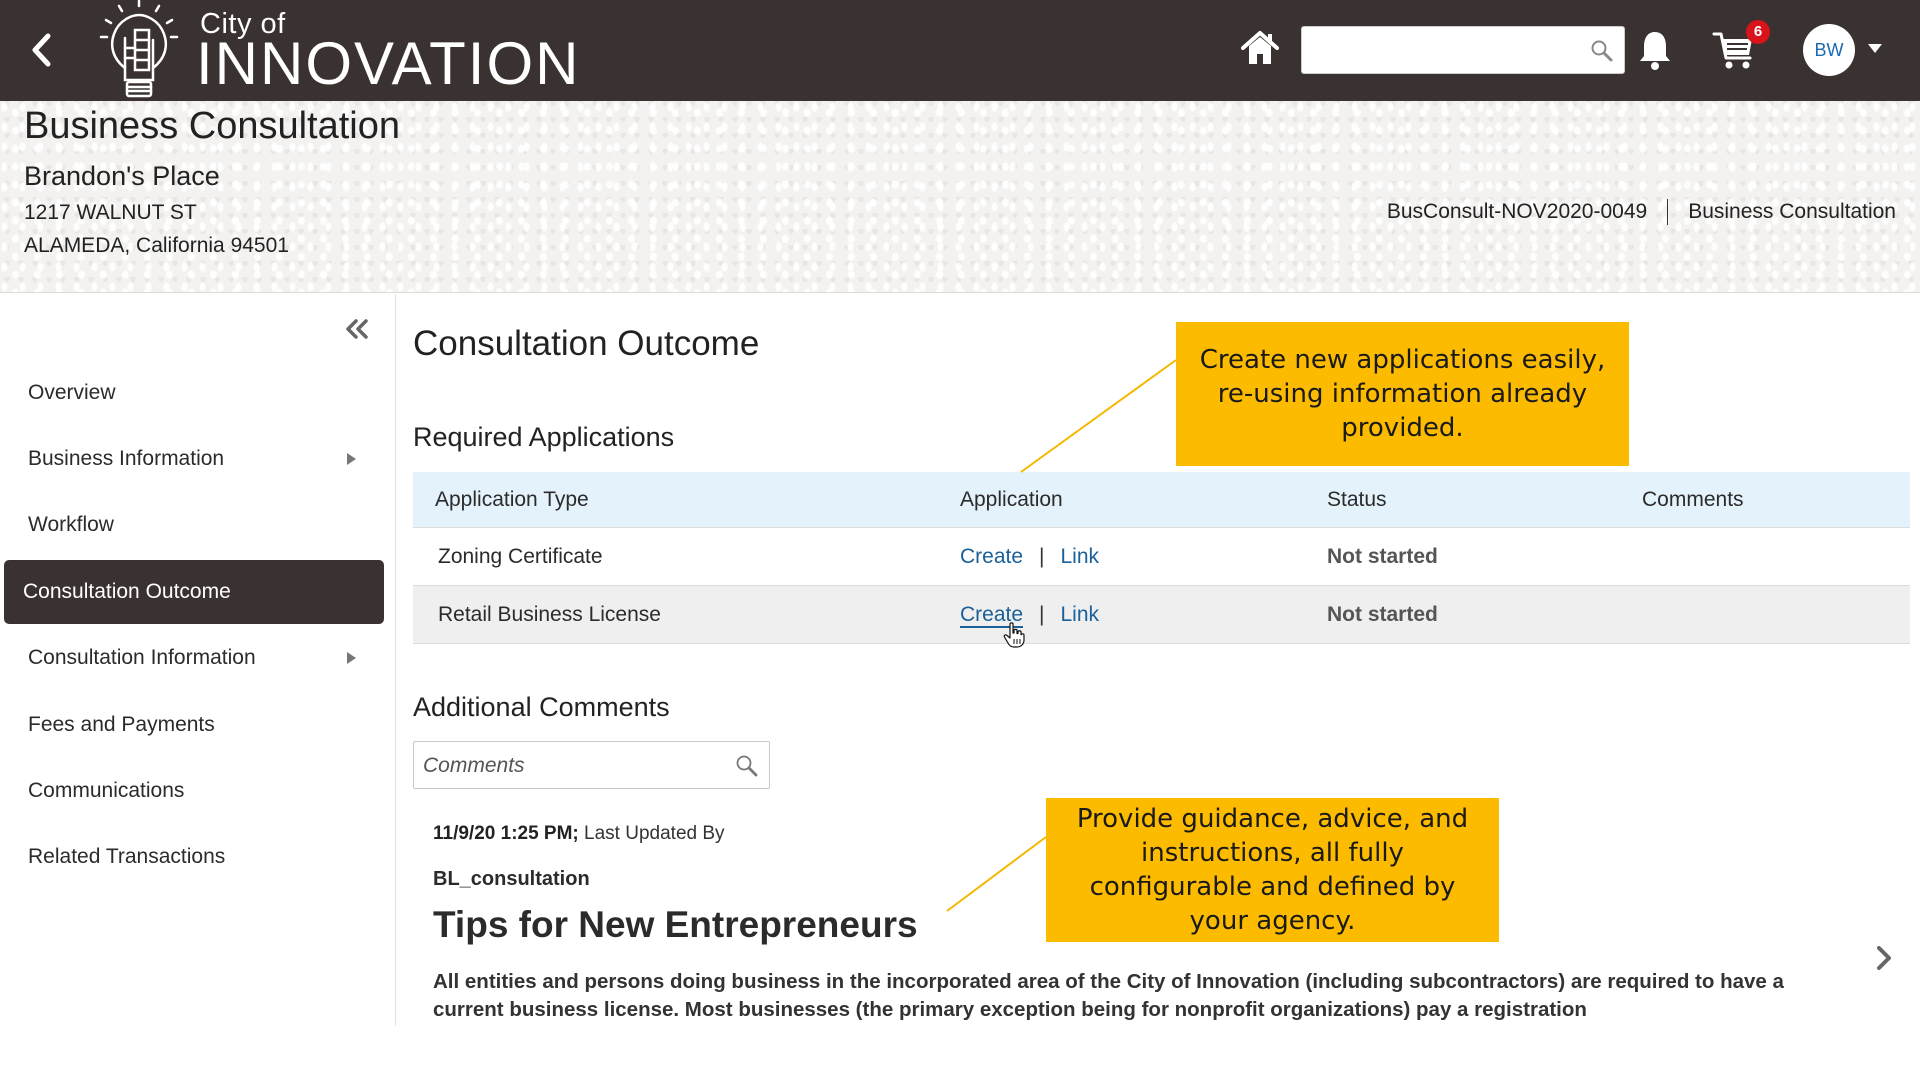 The image size is (1920, 1080). I want to click on cart-count-badge: 6, so click(1758, 32).